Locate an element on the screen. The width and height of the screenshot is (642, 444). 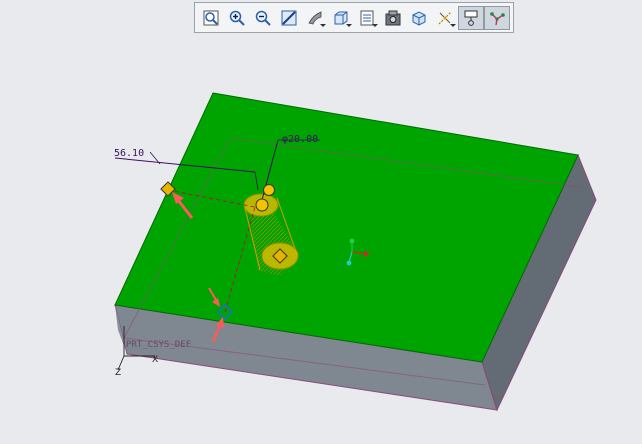
dim-diameter-value: φ20.00 is located at coordinates (300, 139).